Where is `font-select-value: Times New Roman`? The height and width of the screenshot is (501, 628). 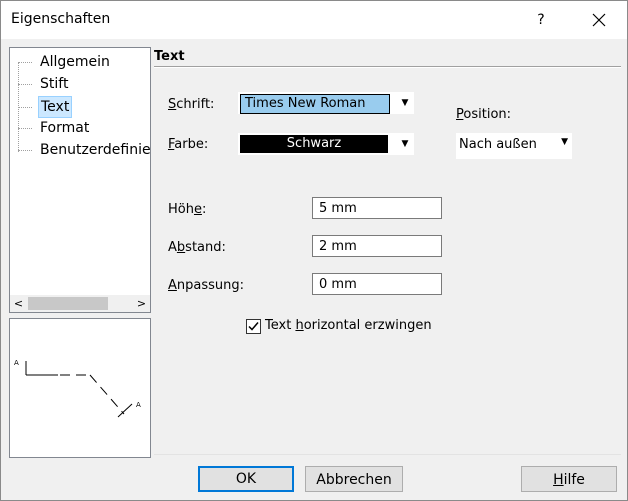 font-select-value: Times New Roman is located at coordinates (315, 104).